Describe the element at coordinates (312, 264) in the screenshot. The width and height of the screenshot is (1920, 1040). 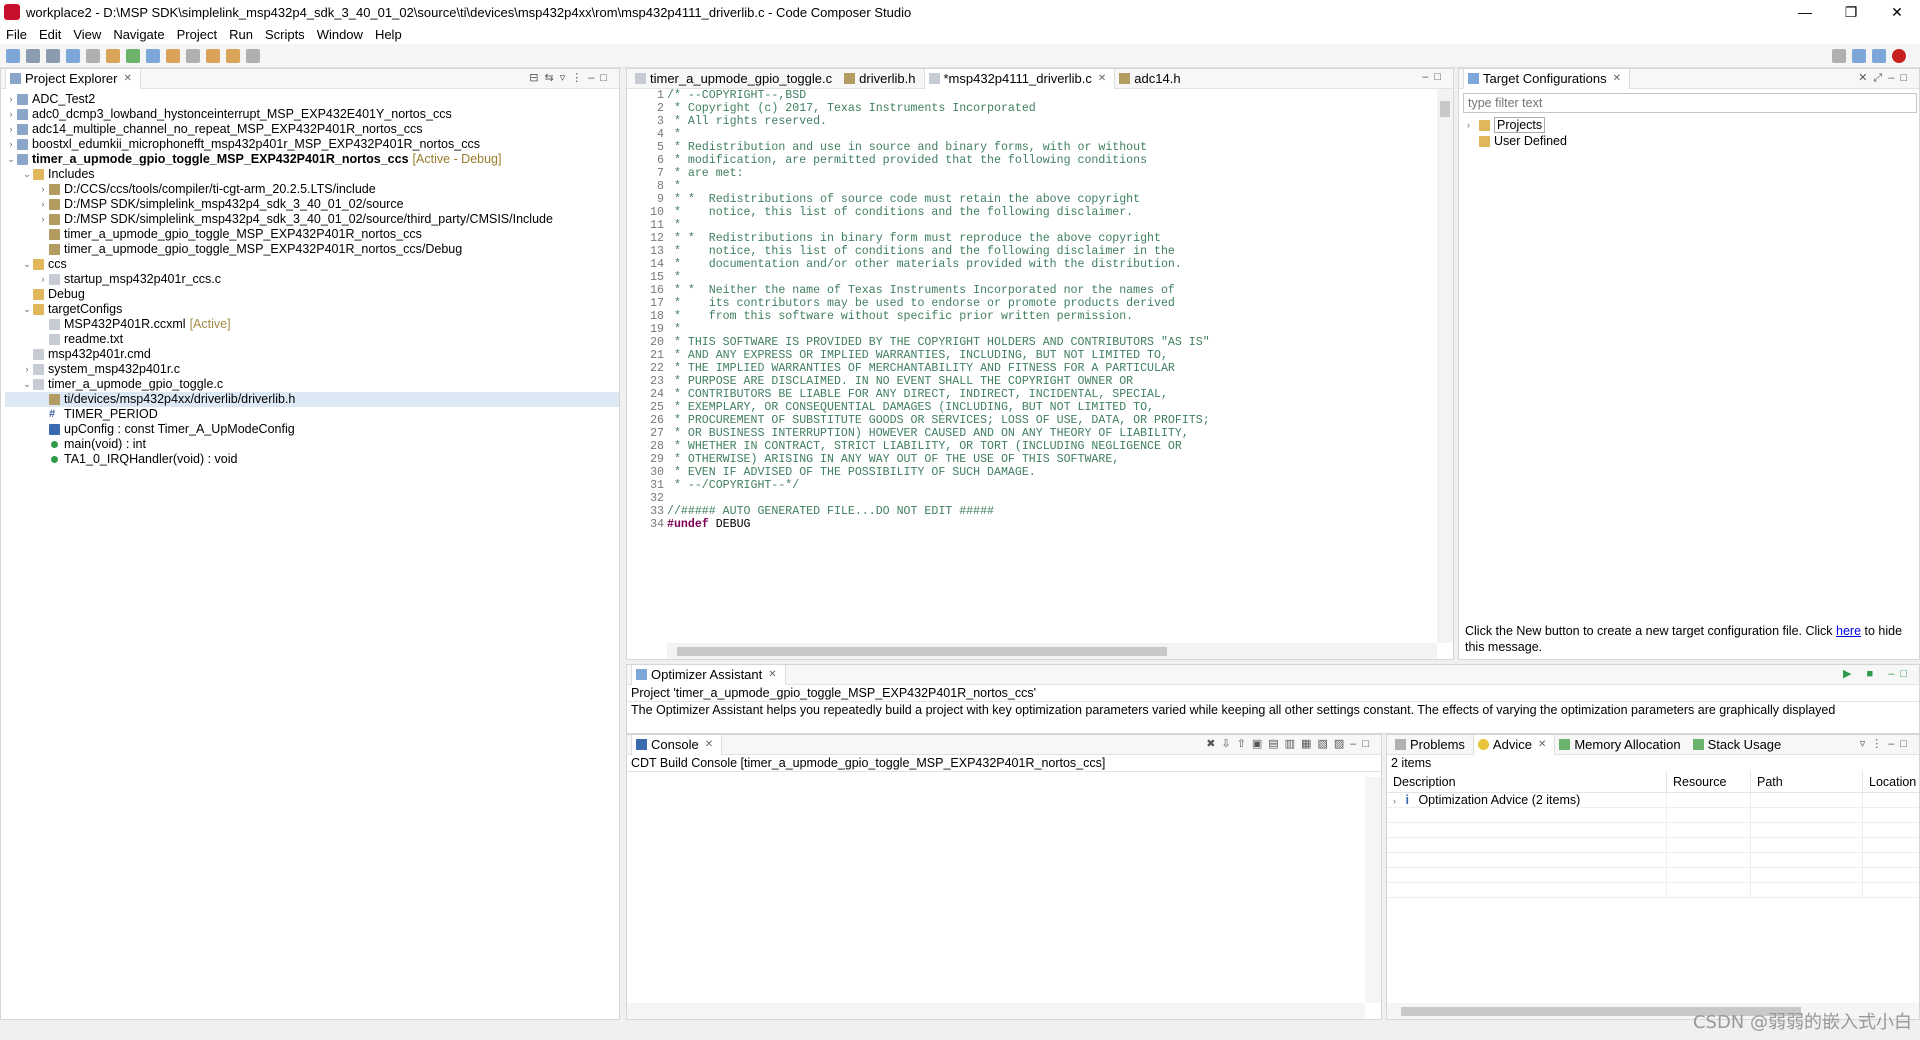
I see `tree-item: ⌄ ccs` at that location.